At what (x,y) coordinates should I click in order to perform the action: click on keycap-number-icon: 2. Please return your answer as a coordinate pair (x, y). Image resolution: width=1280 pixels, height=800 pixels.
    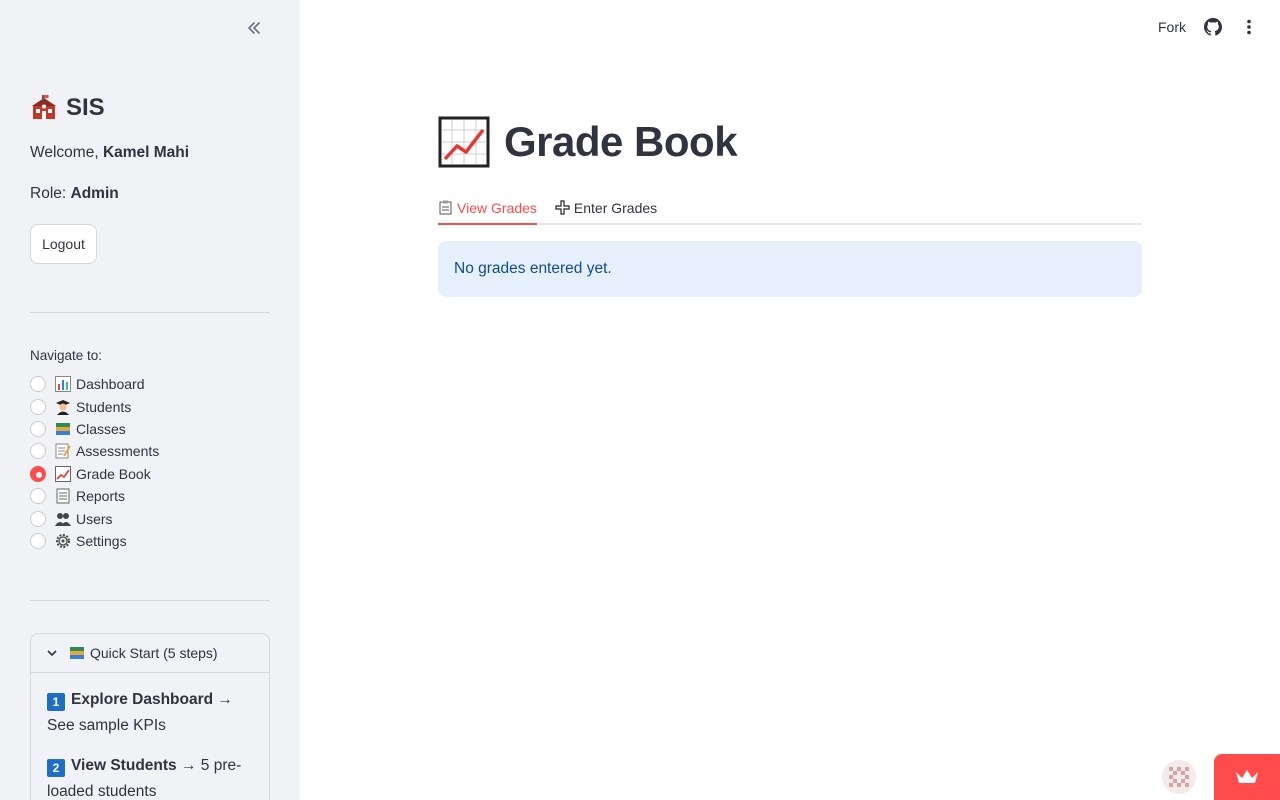
    Looking at the image, I should click on (56, 768).